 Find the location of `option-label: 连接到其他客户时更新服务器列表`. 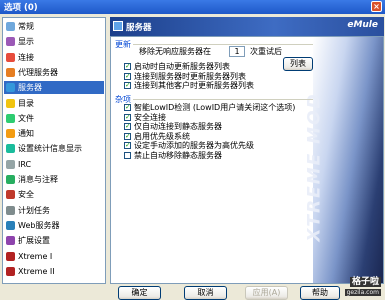

option-label: 连接到其他客户时更新服务器列表 is located at coordinates (194, 85).